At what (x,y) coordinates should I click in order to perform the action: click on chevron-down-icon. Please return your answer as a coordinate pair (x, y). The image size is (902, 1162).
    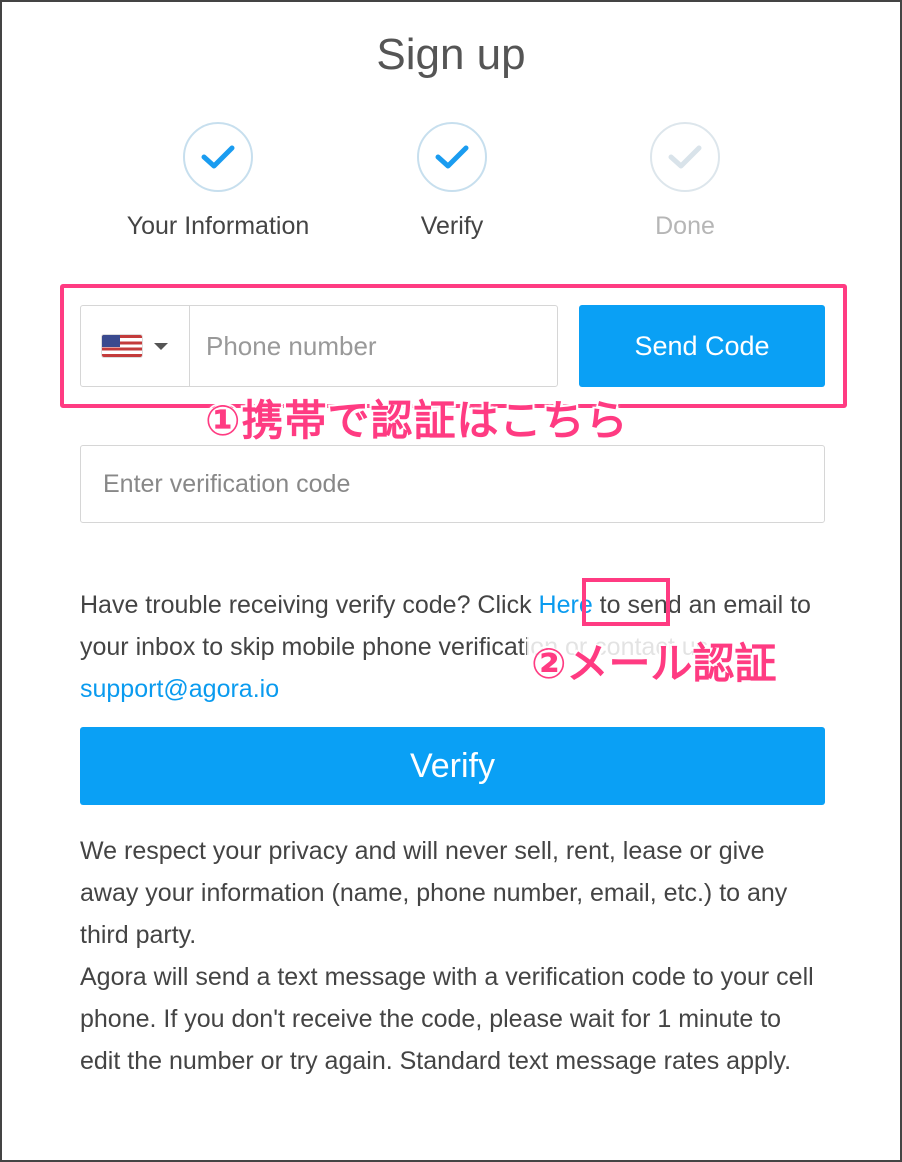
    Looking at the image, I should click on (161, 346).